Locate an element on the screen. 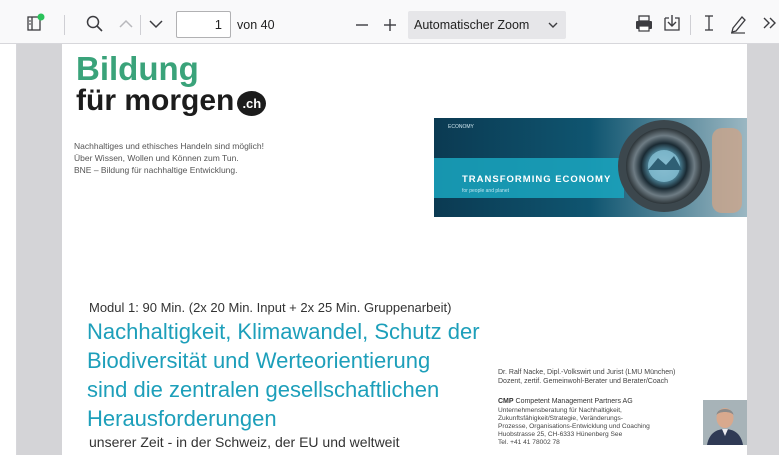 The image size is (779, 455). sidebar-toggle-button is located at coordinates (36, 23).